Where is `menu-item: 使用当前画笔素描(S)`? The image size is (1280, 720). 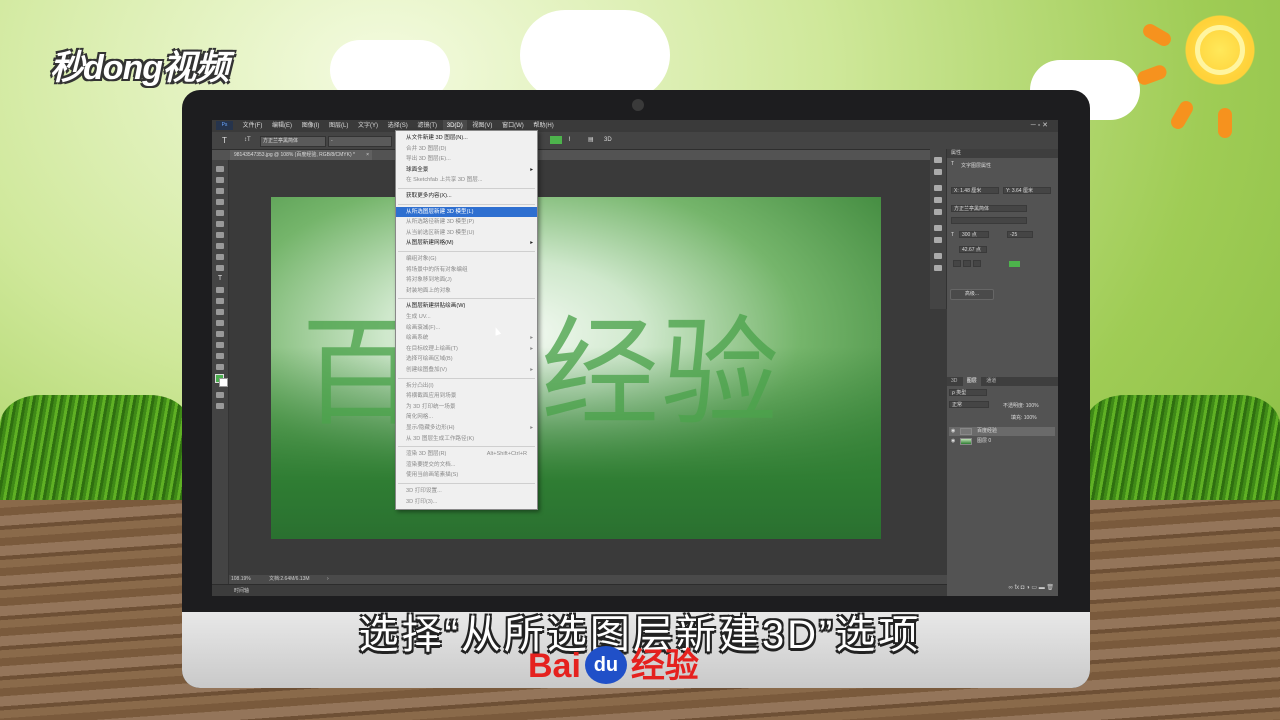
menu-item: 使用当前画笔素描(S) is located at coordinates (466, 475).